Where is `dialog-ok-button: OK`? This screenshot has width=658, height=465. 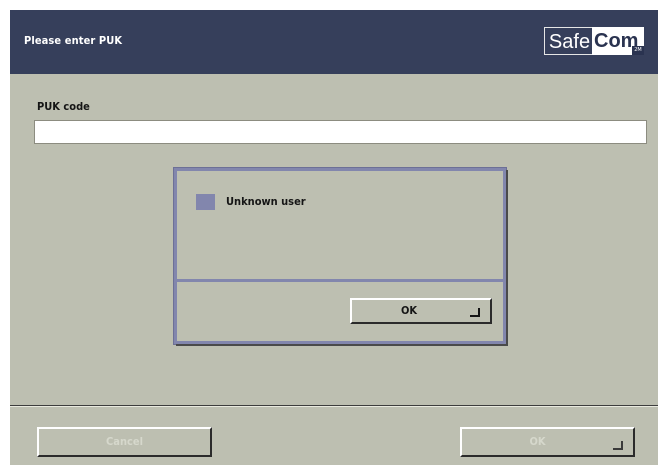
dialog-ok-button: OK is located at coordinates (421, 311).